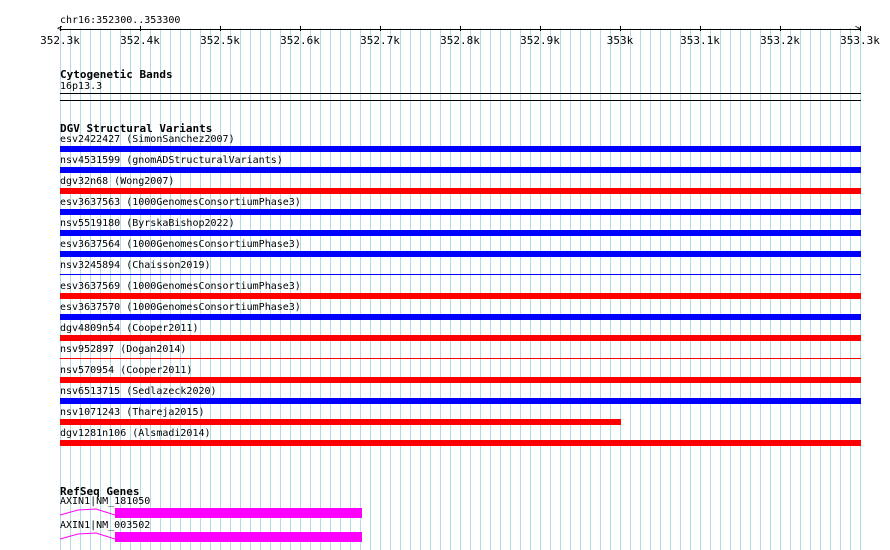  I want to click on dgv-variant-label: esv3637563 (1000GenomesConsortiumPhase3), so click(180, 203).